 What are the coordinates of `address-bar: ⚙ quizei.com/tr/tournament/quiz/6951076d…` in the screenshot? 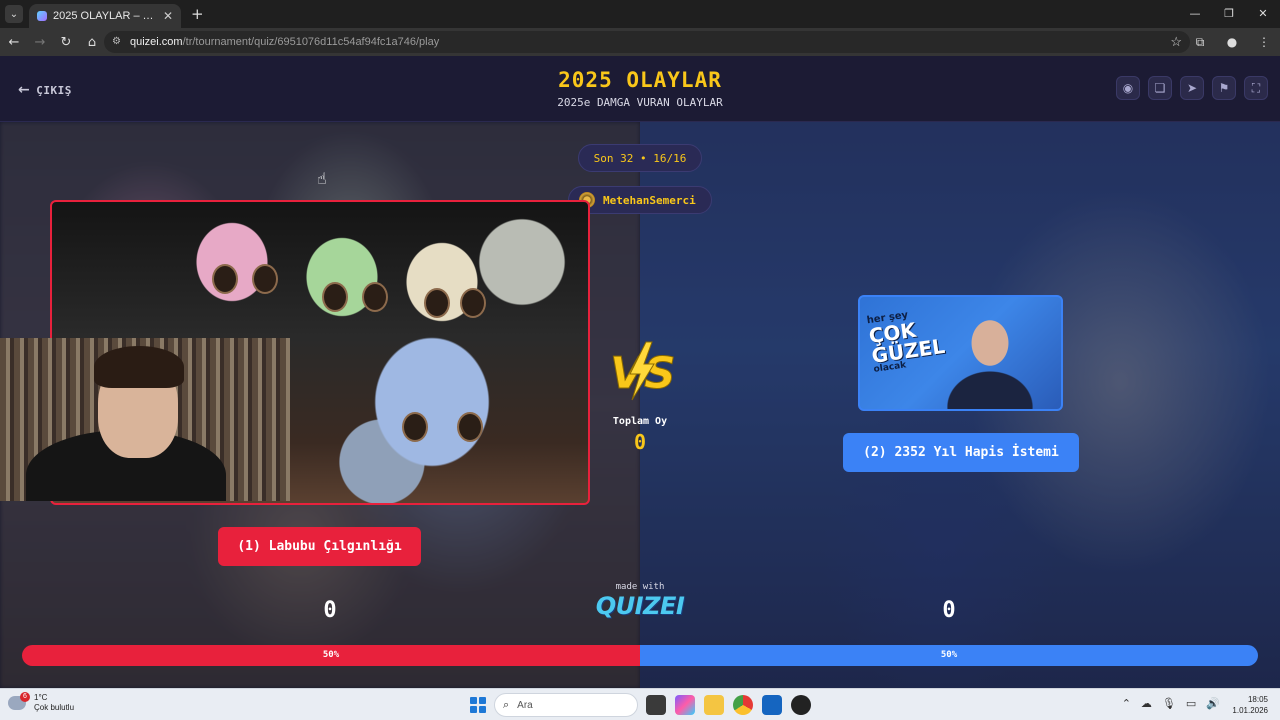 It's located at (647, 42).